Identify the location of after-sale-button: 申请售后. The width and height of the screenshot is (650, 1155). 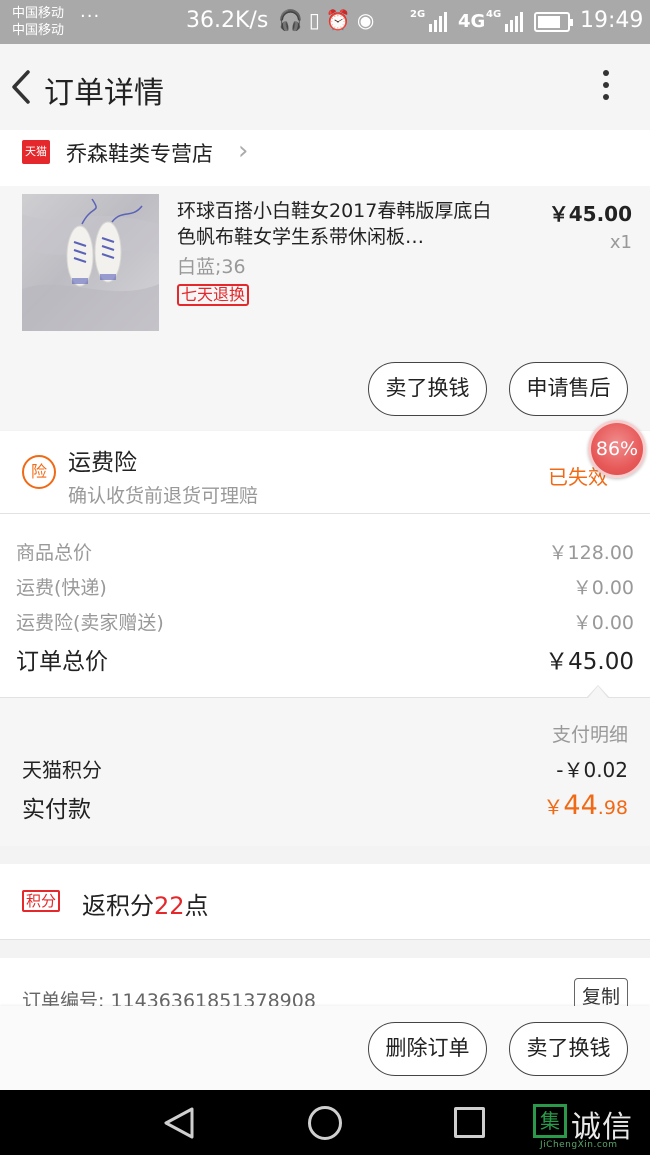
(568, 389).